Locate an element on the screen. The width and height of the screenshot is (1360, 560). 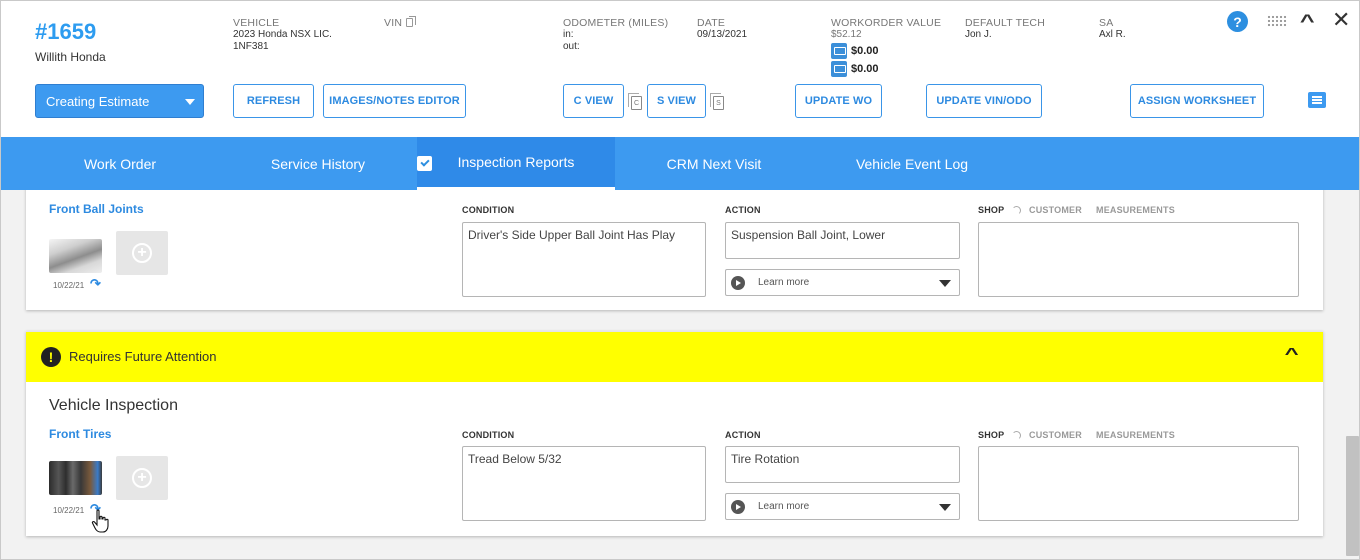
hand-cursor-icon is located at coordinates (100, 521).